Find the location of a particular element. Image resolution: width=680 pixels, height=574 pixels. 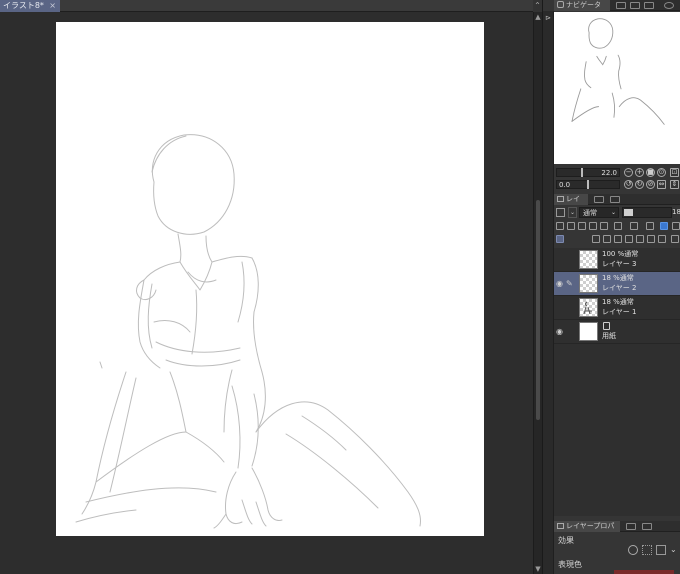

clip-layer-icon is located at coordinates (560, 226).